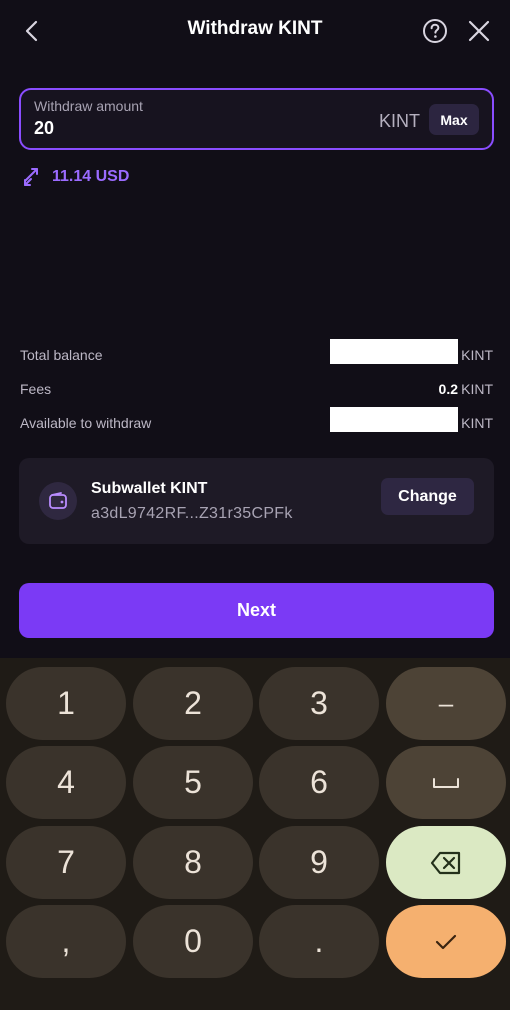 This screenshot has width=510, height=1010. Describe the element at coordinates (446, 703) in the screenshot. I see `key-minus: –` at that location.